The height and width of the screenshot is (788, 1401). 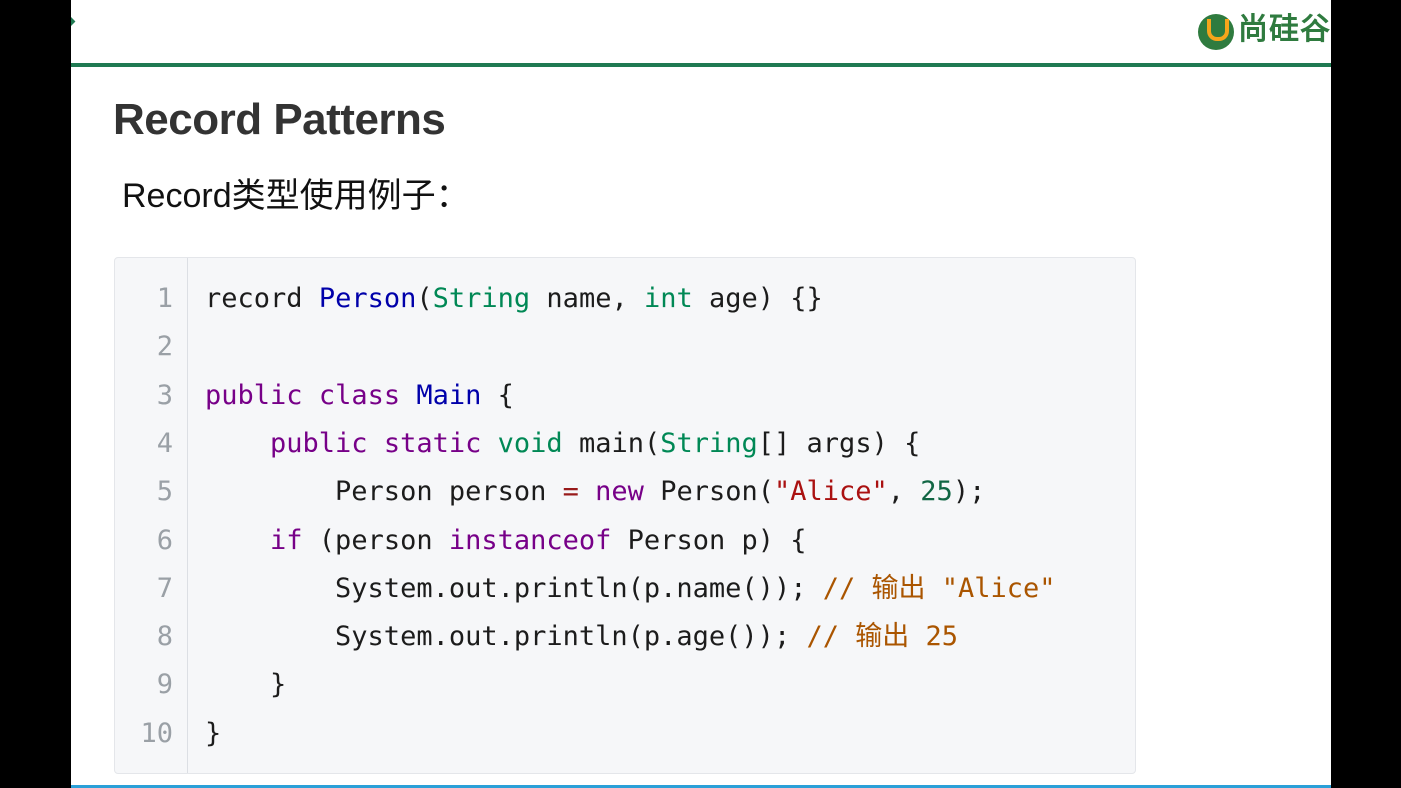 I want to click on line-number: 5, so click(x=164, y=492).